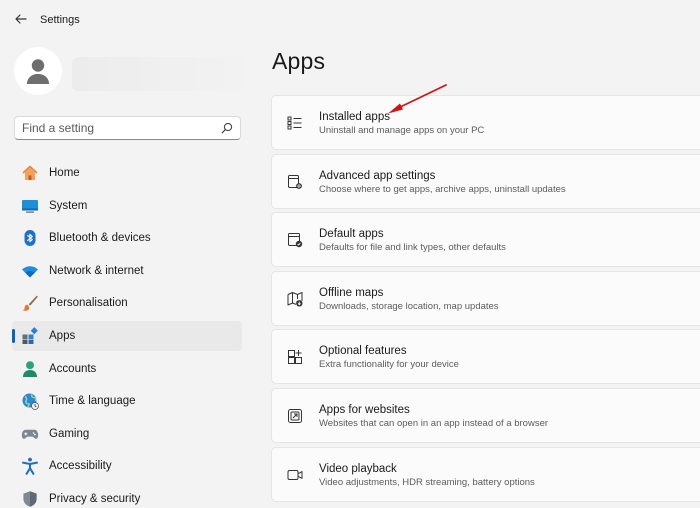  I want to click on shield-icon, so click(30, 499).